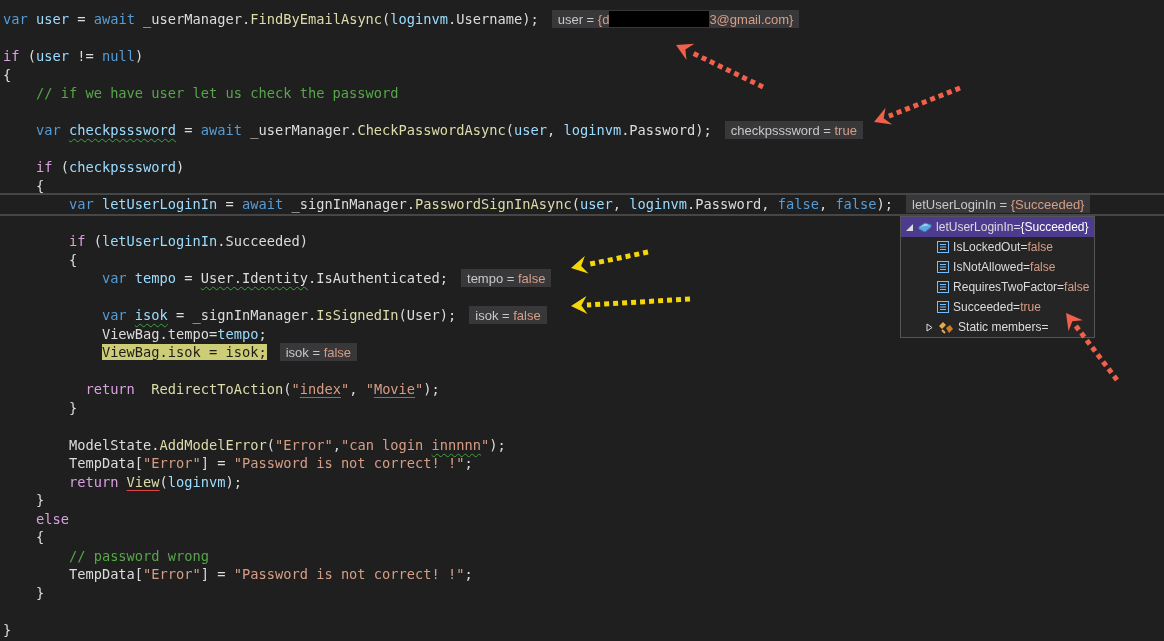 This screenshot has height=641, width=1164. I want to click on tree-item-text: IsLockedOut=false, so click(1003, 247).